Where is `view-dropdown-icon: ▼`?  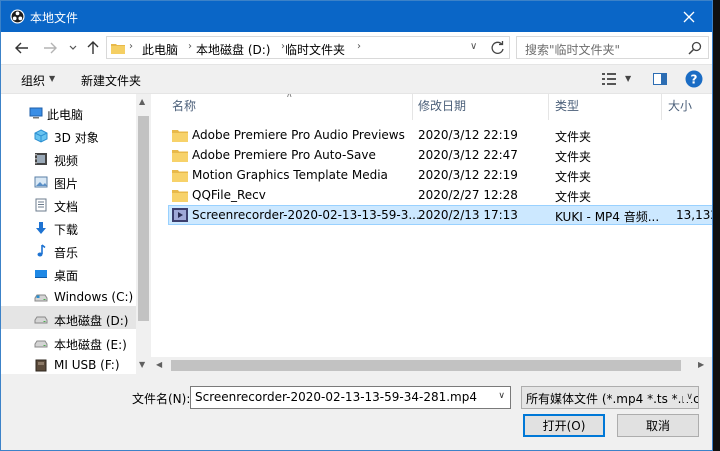
view-dropdown-icon: ▼ is located at coordinates (628, 78).